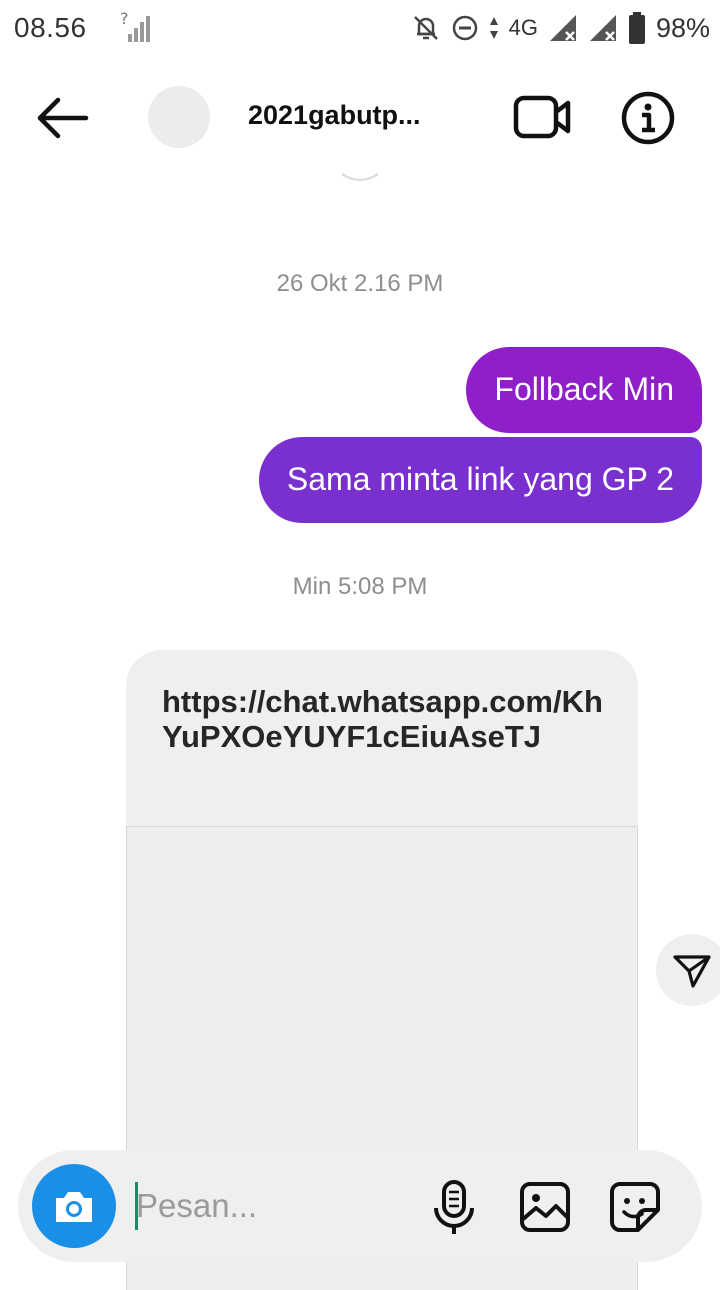  I want to click on signal-1-icon, so click(562, 28).